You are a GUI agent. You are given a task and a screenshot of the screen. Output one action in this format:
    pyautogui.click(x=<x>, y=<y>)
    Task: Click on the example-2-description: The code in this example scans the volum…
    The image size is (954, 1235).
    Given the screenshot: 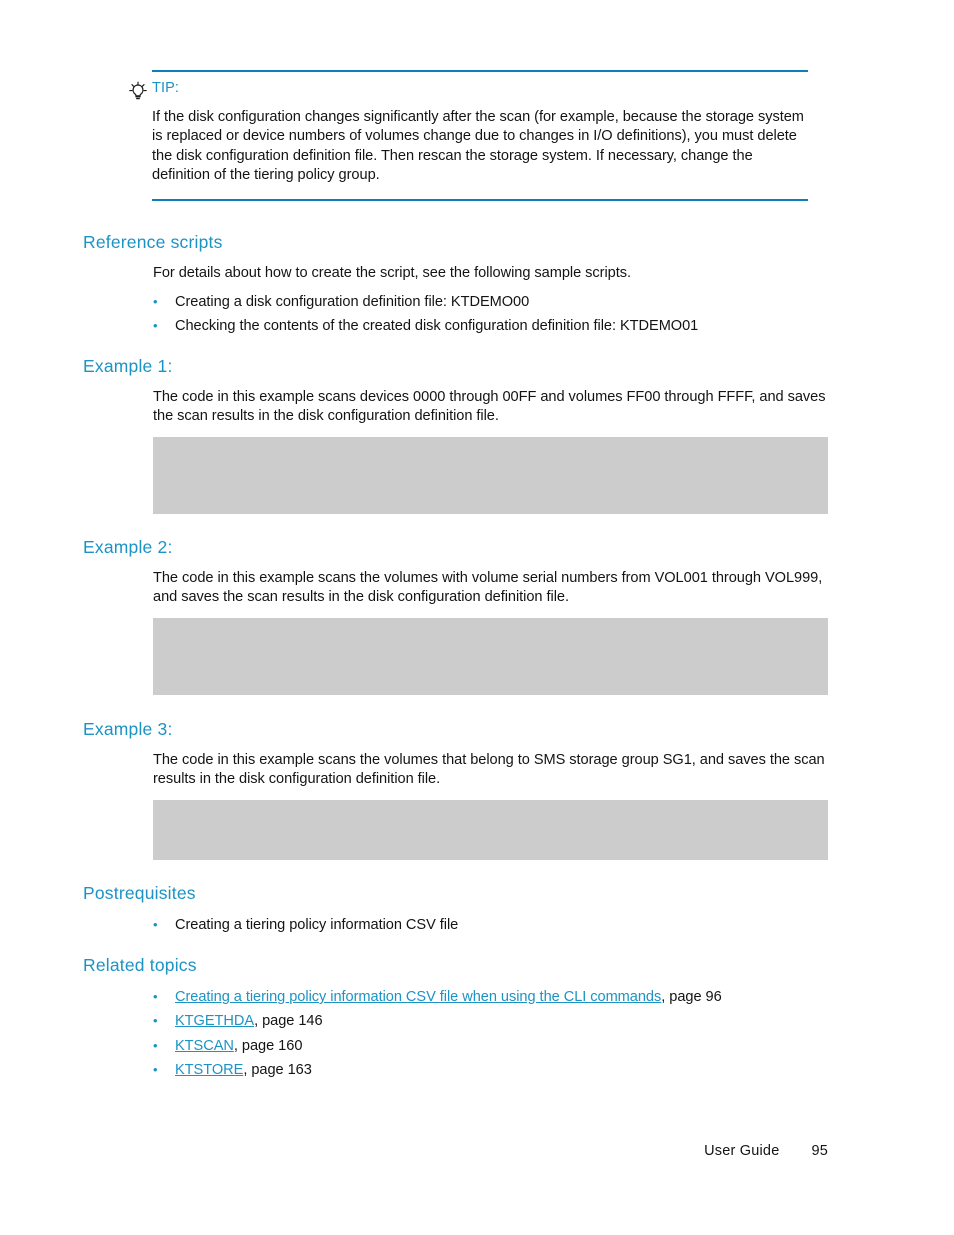 What is the action you would take?
    pyautogui.click(x=488, y=588)
    